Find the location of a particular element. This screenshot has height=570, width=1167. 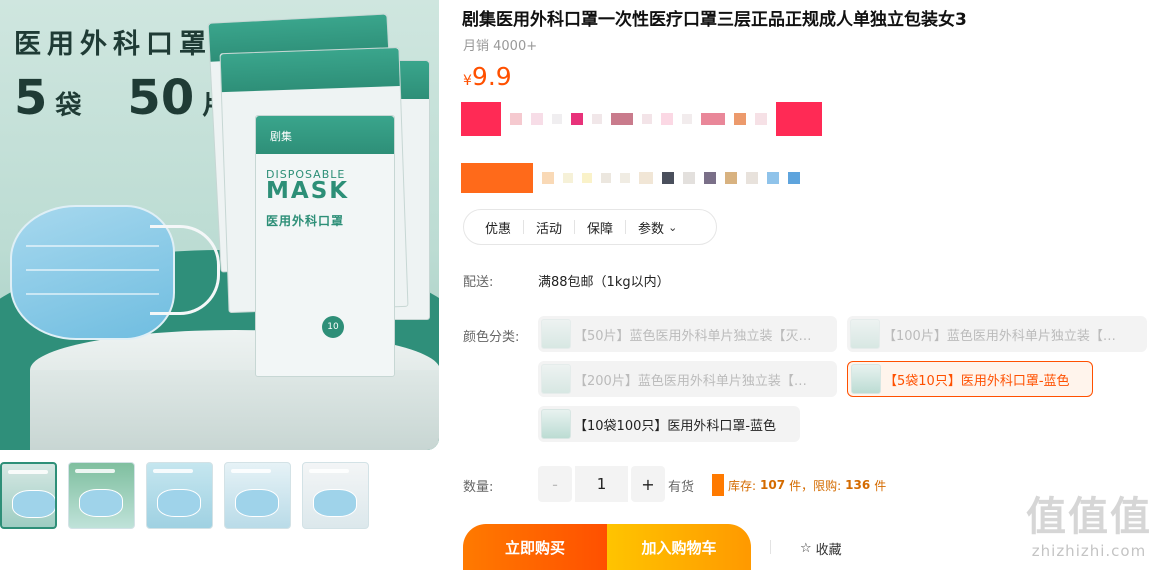

action-divider is located at coordinates (770, 547).